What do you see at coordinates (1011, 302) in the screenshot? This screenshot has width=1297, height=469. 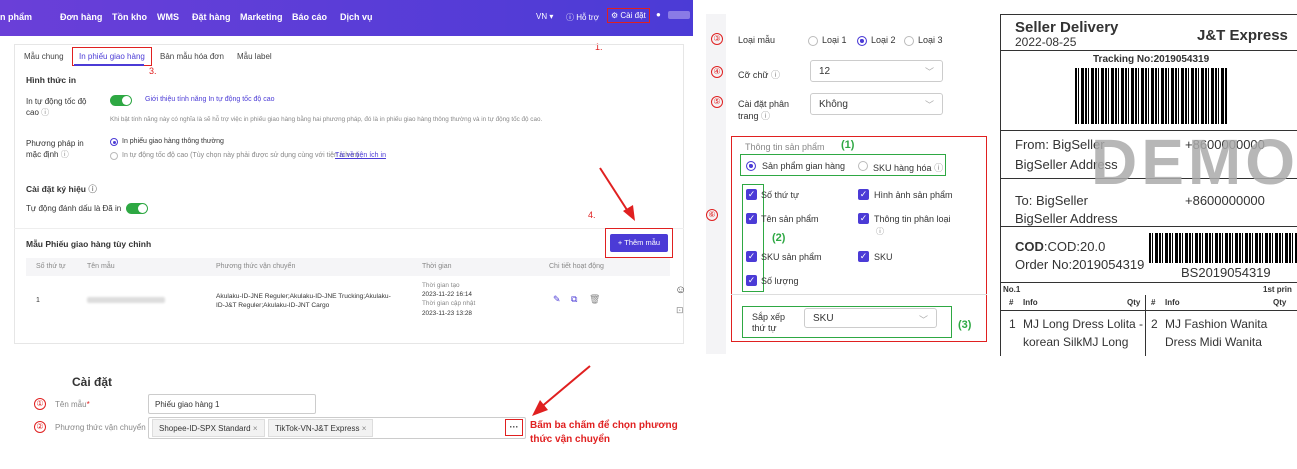 I see `label-col-no: #` at bounding box center [1011, 302].